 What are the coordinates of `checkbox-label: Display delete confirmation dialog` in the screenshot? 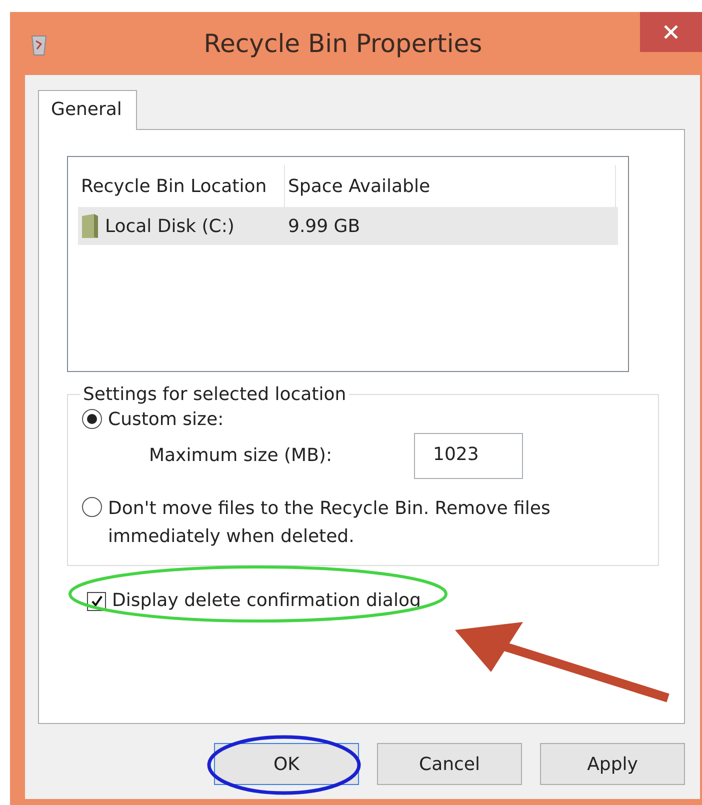 It's located at (266, 601).